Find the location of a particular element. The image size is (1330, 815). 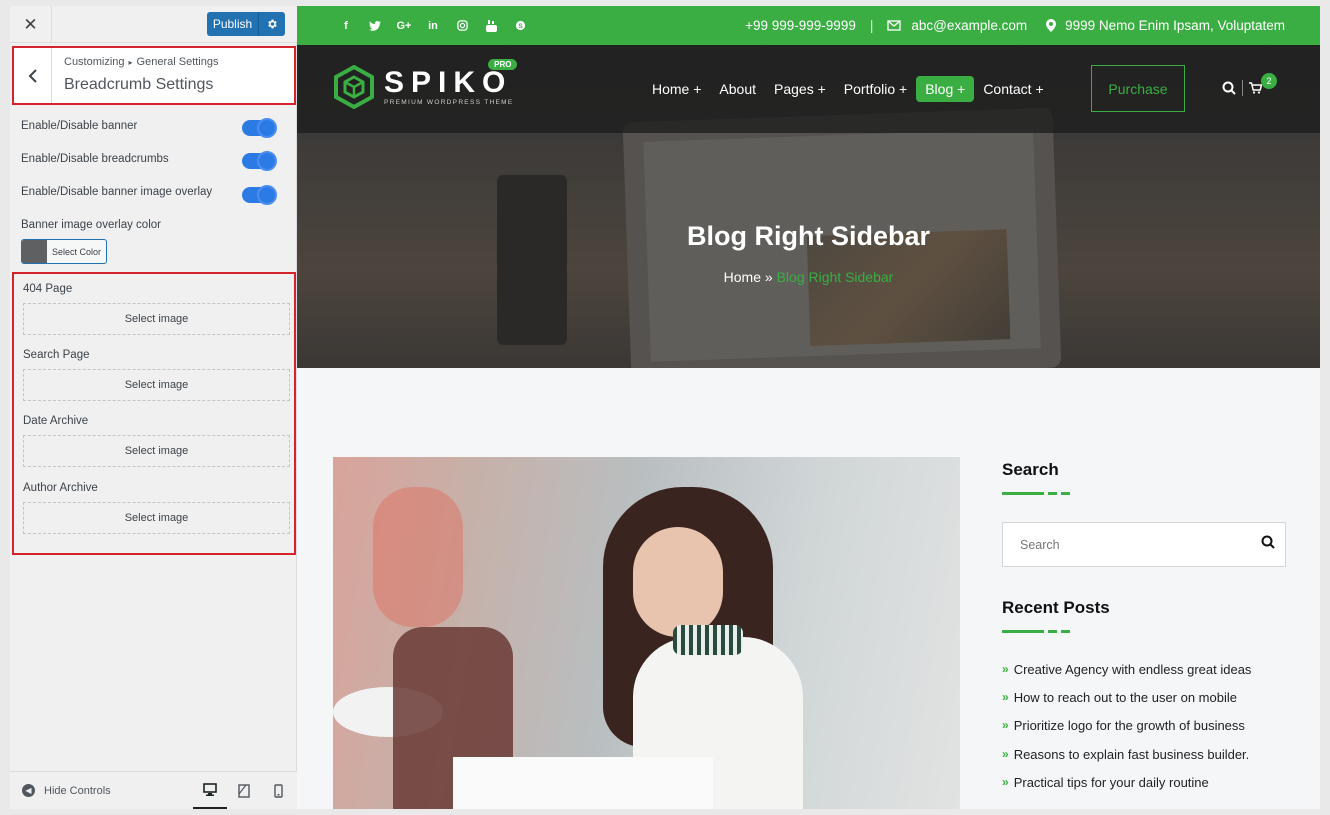

menu-item-portfolio: Portfolio + is located at coordinates (875, 89).